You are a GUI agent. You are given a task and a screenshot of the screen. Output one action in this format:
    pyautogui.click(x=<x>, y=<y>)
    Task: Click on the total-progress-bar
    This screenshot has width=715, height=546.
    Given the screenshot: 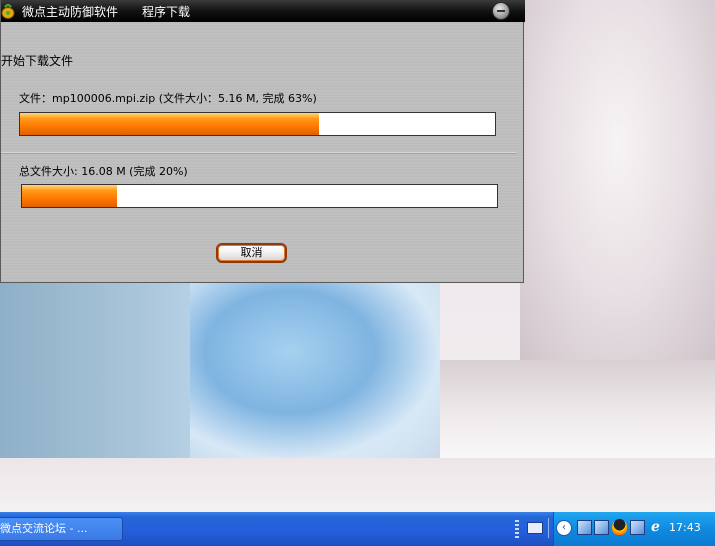 What is the action you would take?
    pyautogui.click(x=259, y=196)
    